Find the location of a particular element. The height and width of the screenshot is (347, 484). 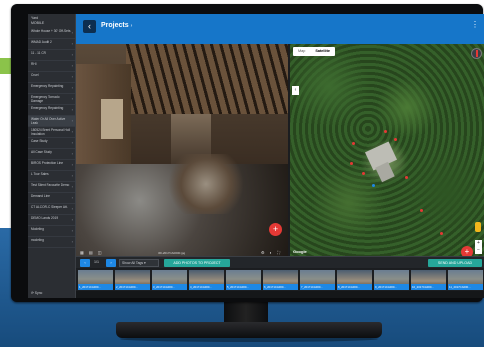

map-zoom-control: + − is located at coordinates (478, 247).